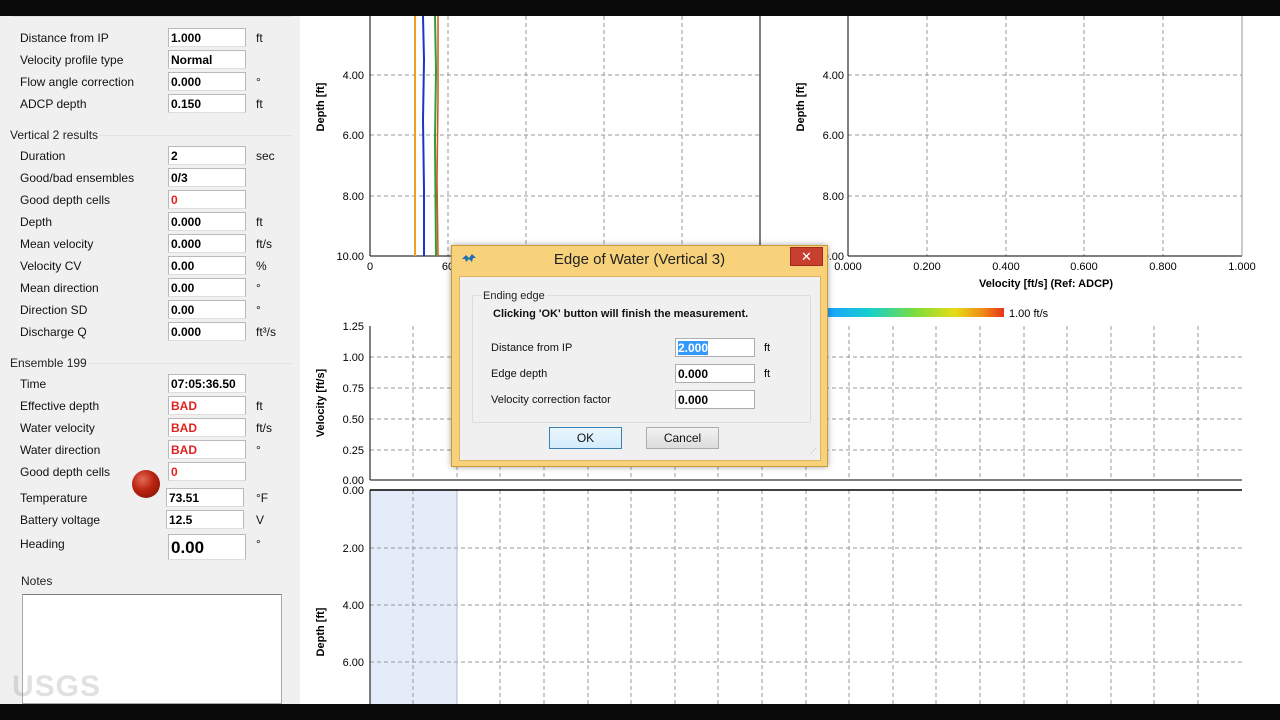 The height and width of the screenshot is (720, 1280). What do you see at coordinates (160, 384) in the screenshot?
I see `row-time: Time 07:05:36.50` at bounding box center [160, 384].